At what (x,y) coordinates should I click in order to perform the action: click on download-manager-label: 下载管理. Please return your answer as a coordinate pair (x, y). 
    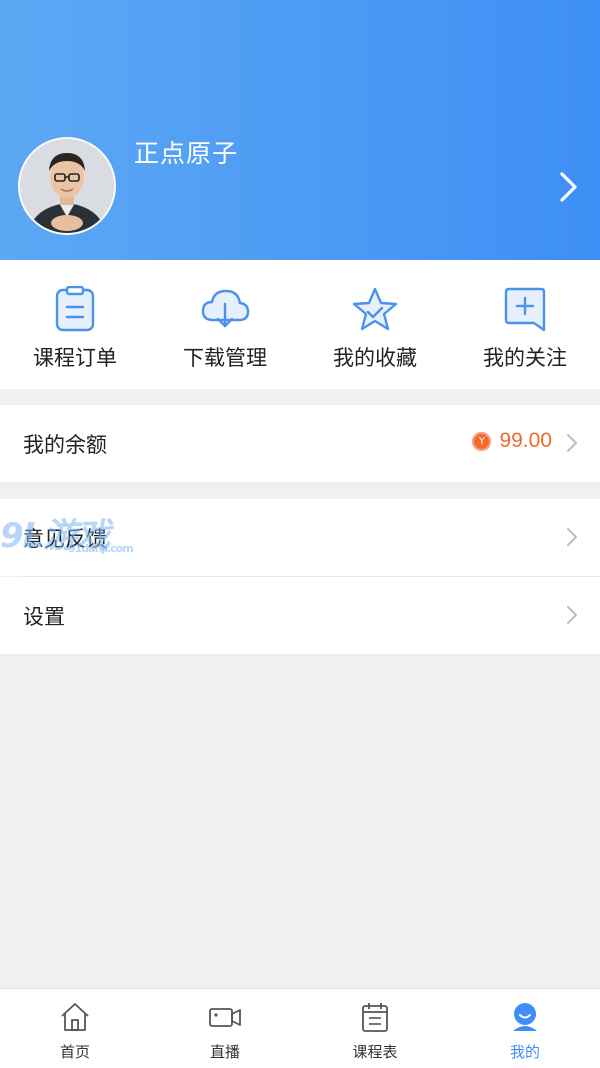
    Looking at the image, I should click on (225, 358).